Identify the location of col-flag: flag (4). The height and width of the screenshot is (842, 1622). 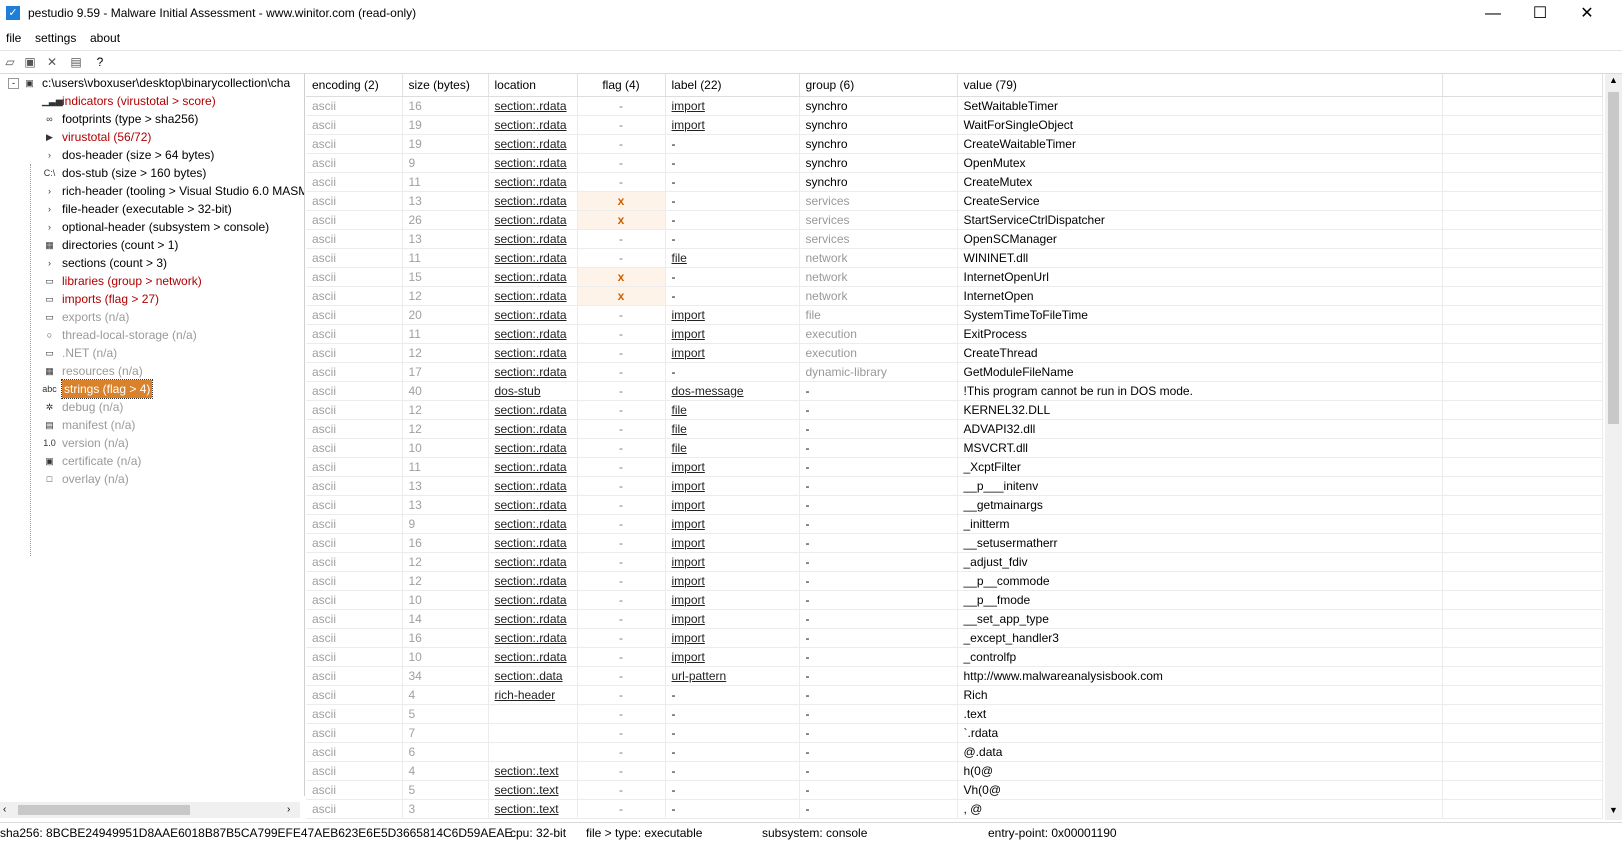
(621, 85).